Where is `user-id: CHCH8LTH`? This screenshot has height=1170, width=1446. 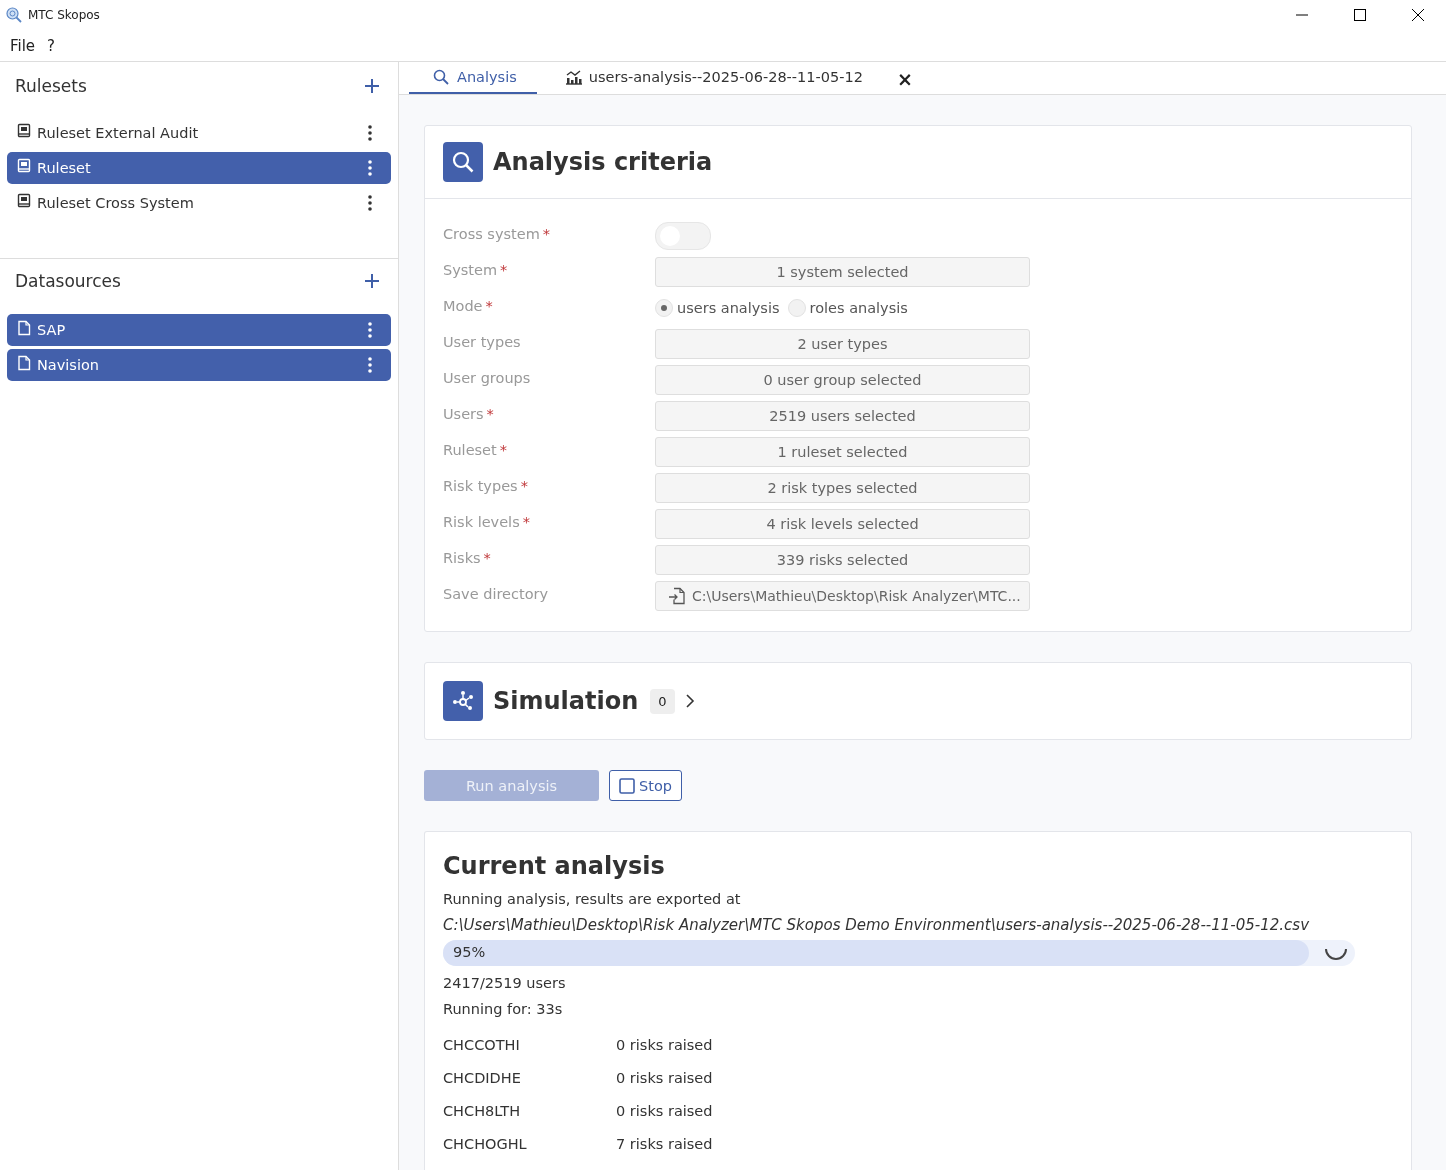 user-id: CHCH8LTH is located at coordinates (482, 1111).